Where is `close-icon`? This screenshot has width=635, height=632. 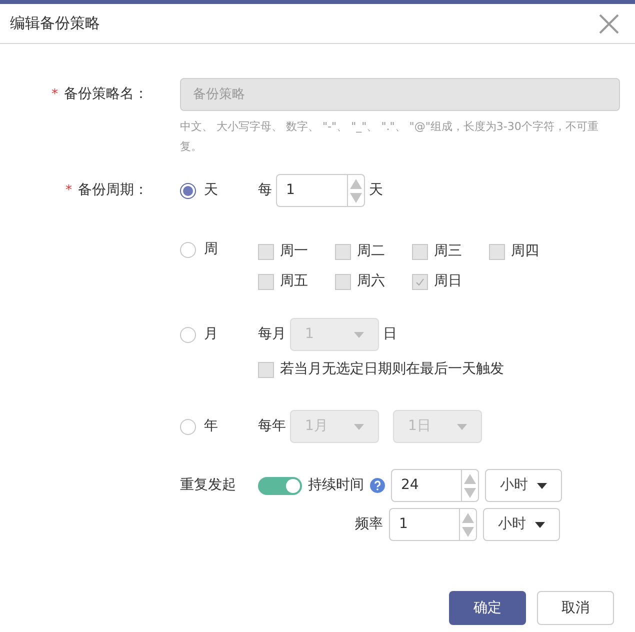 close-icon is located at coordinates (609, 24).